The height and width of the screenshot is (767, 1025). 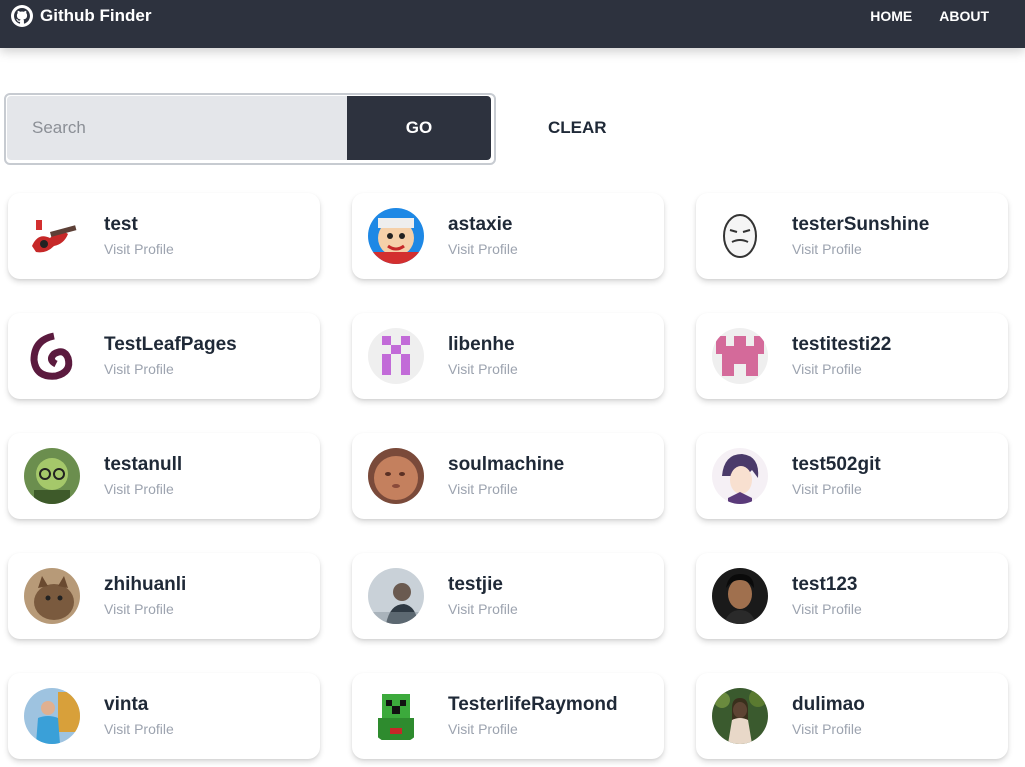 I want to click on user-login: testanull, so click(x=143, y=464).